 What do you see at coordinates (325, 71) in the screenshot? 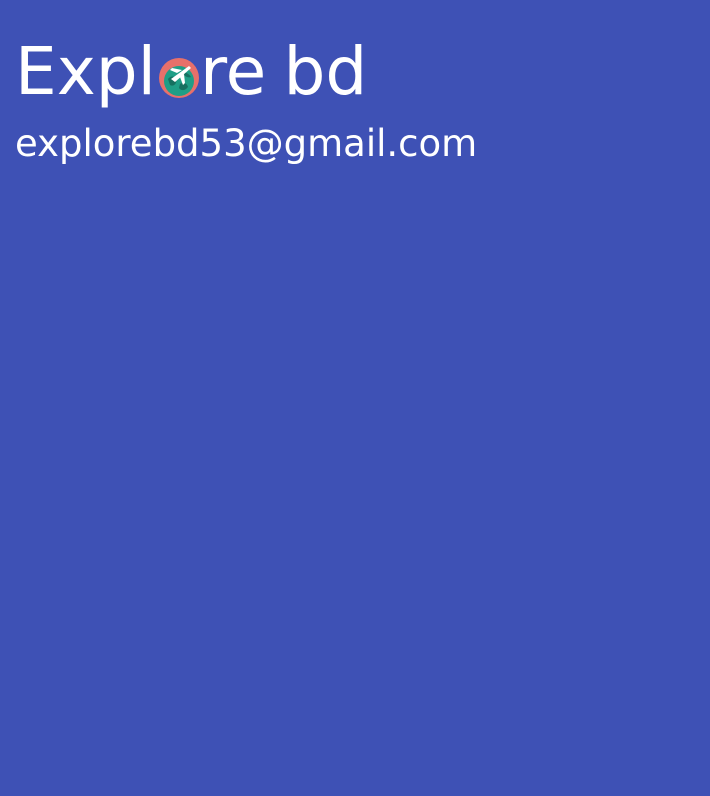
I see `brand-text-end: bd` at bounding box center [325, 71].